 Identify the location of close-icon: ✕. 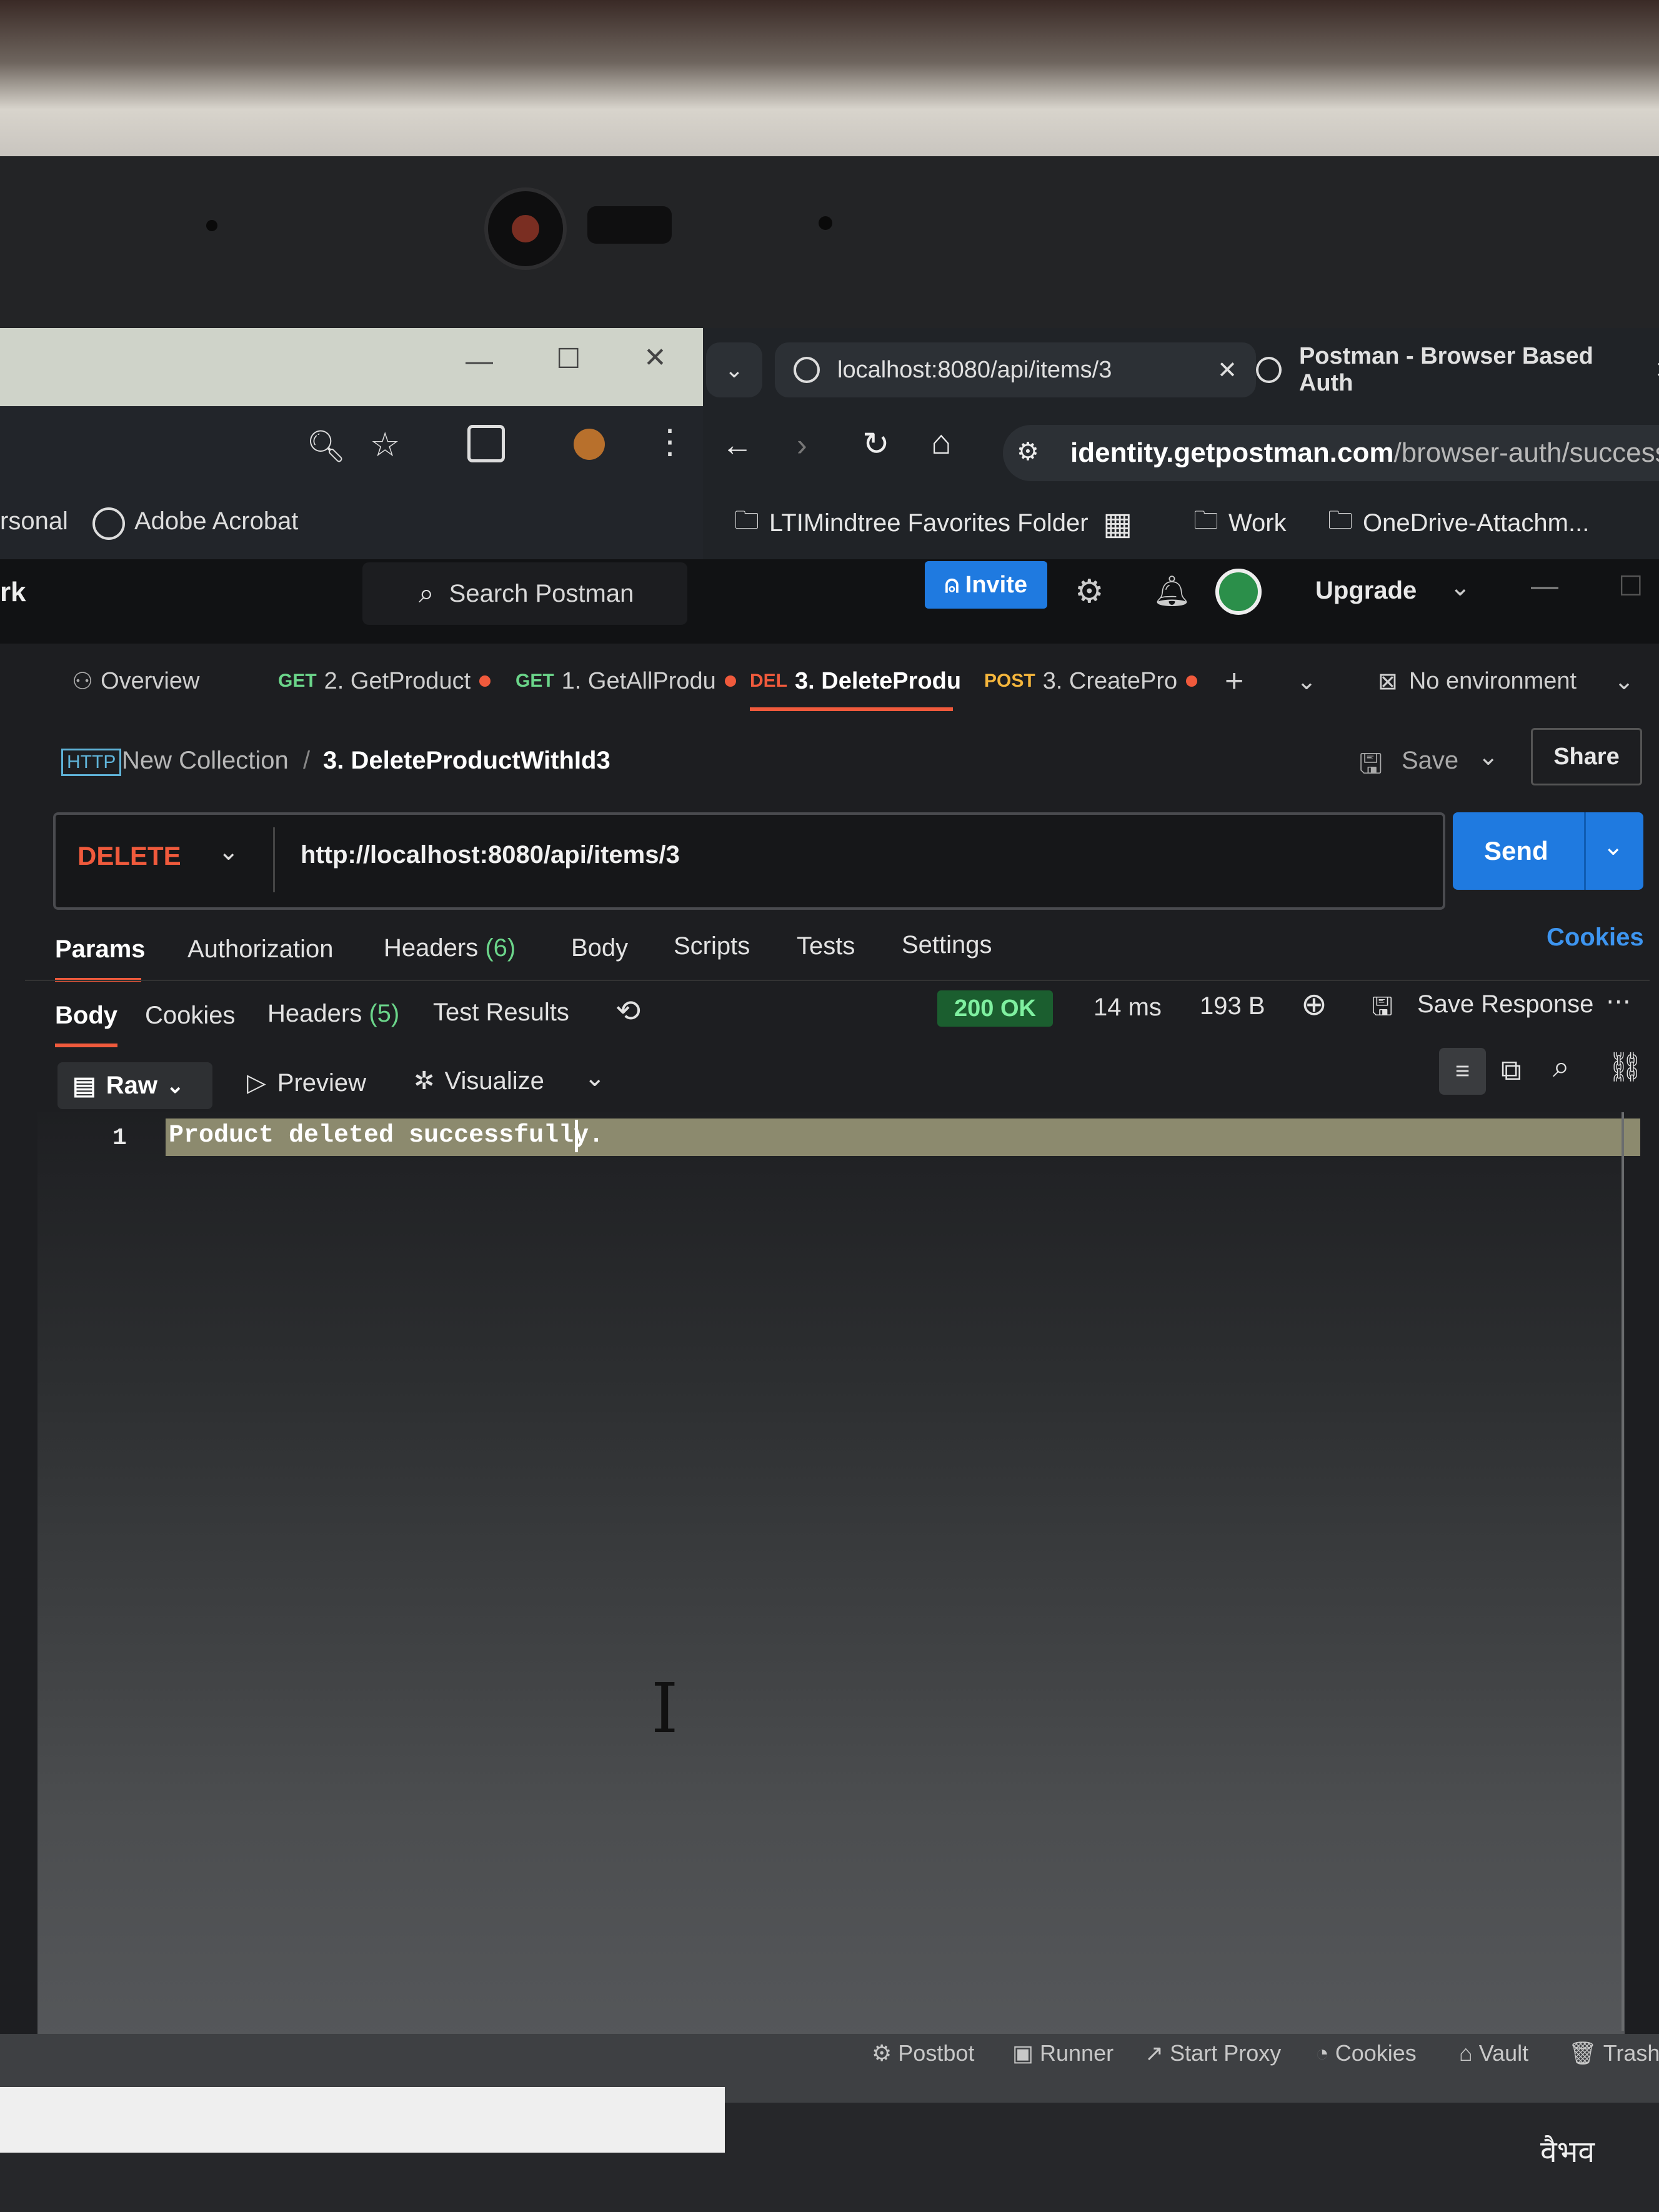
(655, 358).